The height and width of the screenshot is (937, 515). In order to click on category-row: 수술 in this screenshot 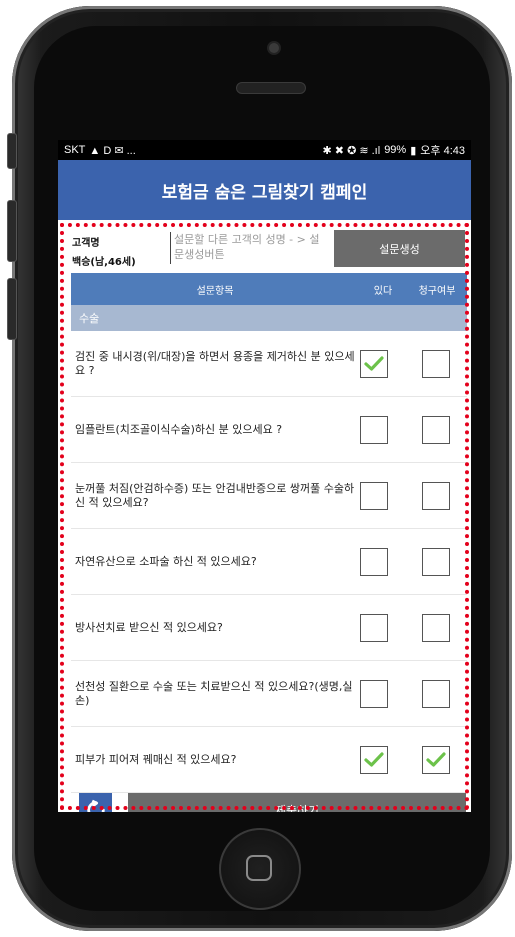, I will do `click(269, 318)`.